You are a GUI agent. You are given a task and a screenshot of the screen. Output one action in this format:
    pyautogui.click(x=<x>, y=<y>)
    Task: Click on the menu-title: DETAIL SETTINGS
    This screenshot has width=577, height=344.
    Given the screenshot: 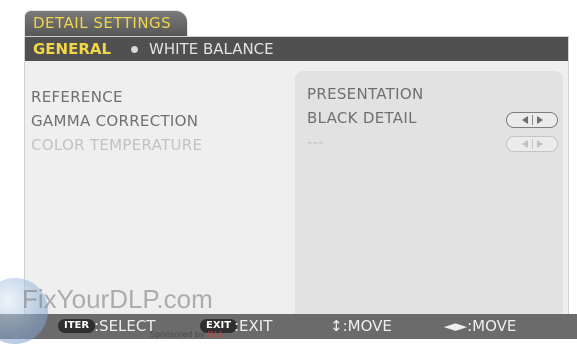 What is the action you would take?
    pyautogui.click(x=102, y=23)
    